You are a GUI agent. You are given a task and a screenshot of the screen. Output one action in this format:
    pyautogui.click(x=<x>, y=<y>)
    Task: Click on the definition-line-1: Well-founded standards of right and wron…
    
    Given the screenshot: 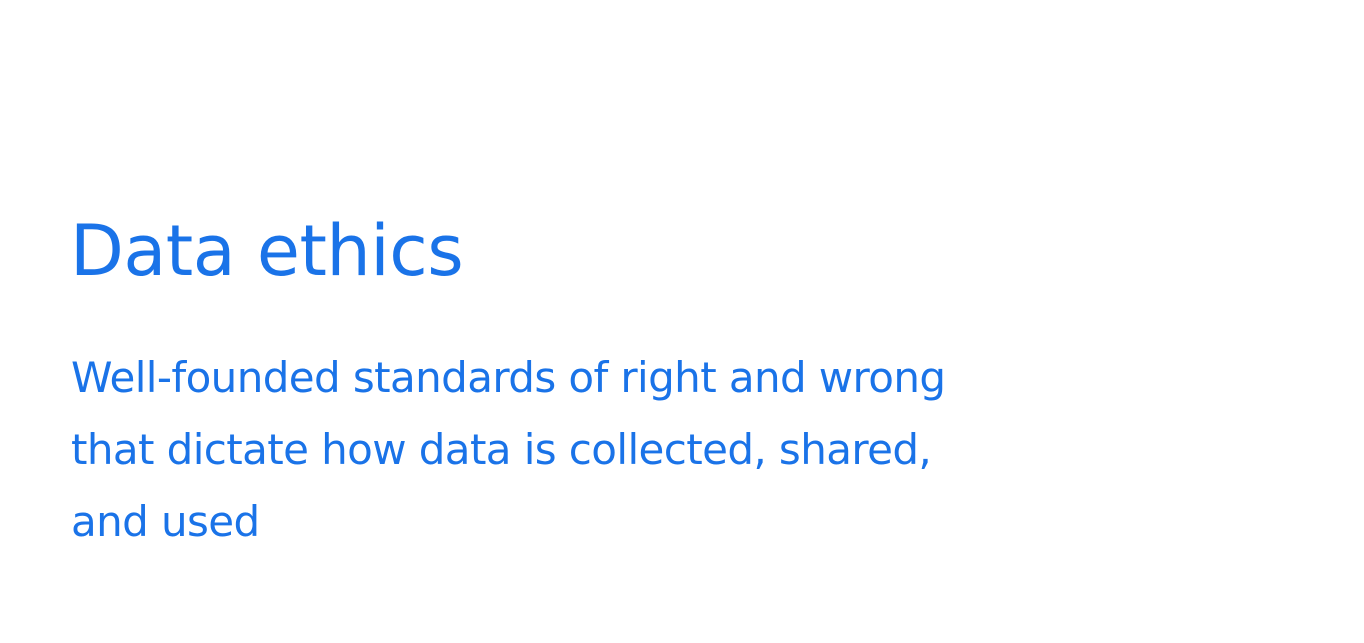 What is the action you would take?
    pyautogui.click(x=508, y=377)
    